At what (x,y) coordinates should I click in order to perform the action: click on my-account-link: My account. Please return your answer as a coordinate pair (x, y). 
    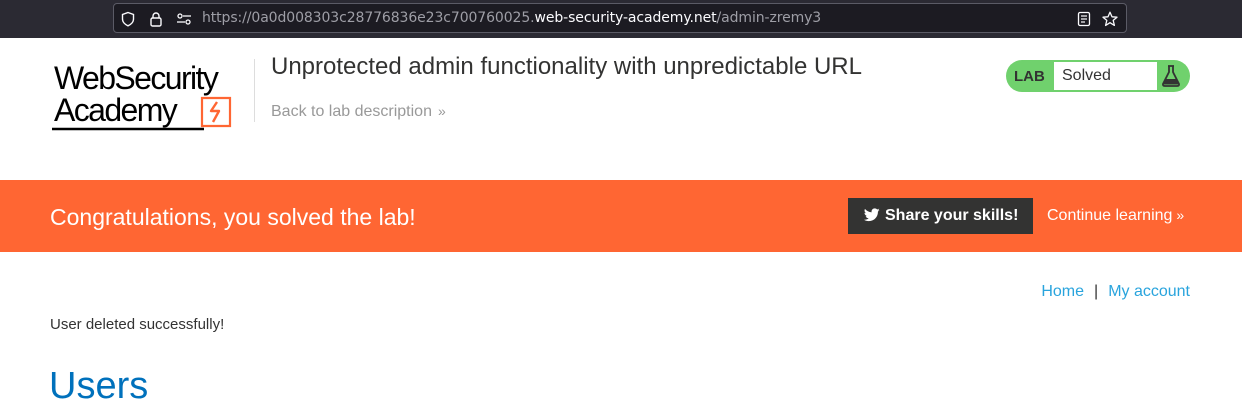
    Looking at the image, I should click on (1149, 291).